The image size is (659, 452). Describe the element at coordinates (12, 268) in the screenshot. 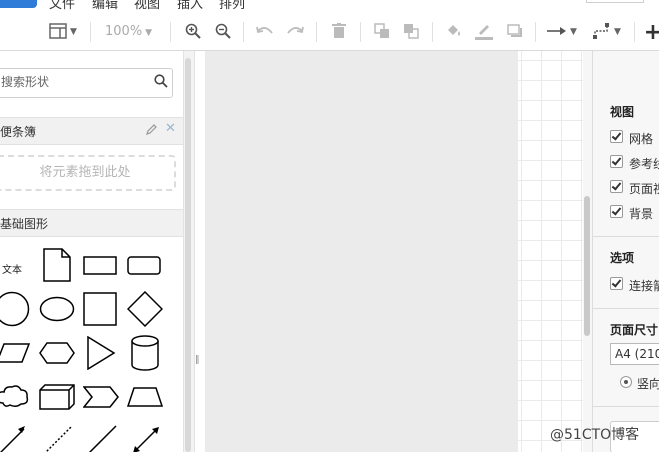

I see `shape-text: 文本` at that location.